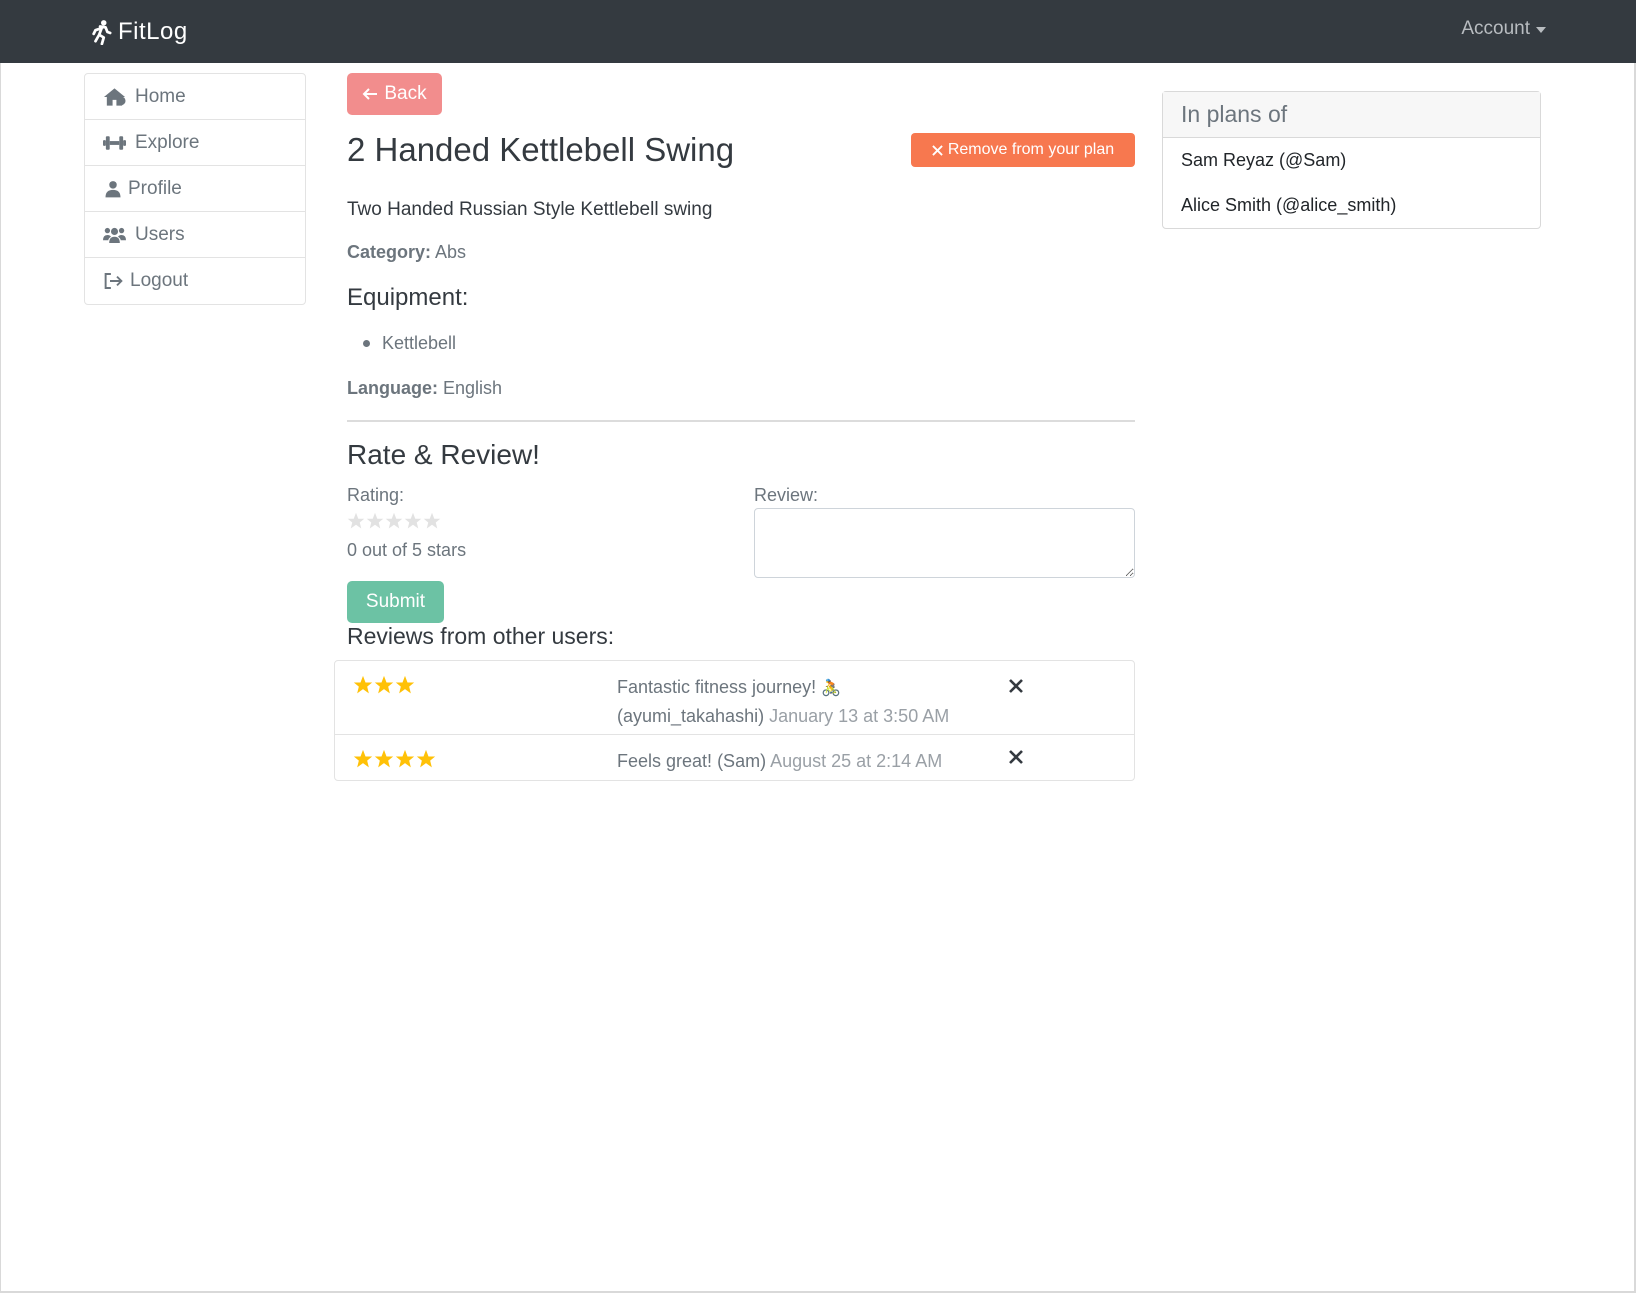  Describe the element at coordinates (195, 235) in the screenshot. I see `sidebar-item-users: Users` at that location.